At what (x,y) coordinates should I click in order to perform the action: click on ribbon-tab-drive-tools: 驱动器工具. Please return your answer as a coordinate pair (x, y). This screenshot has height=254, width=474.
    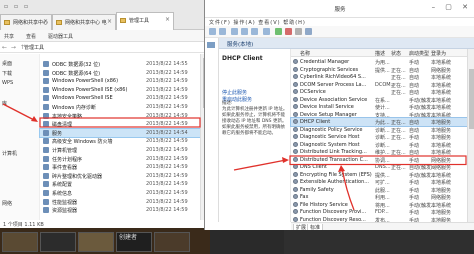
    Looking at the image, I should click on (60, 36).